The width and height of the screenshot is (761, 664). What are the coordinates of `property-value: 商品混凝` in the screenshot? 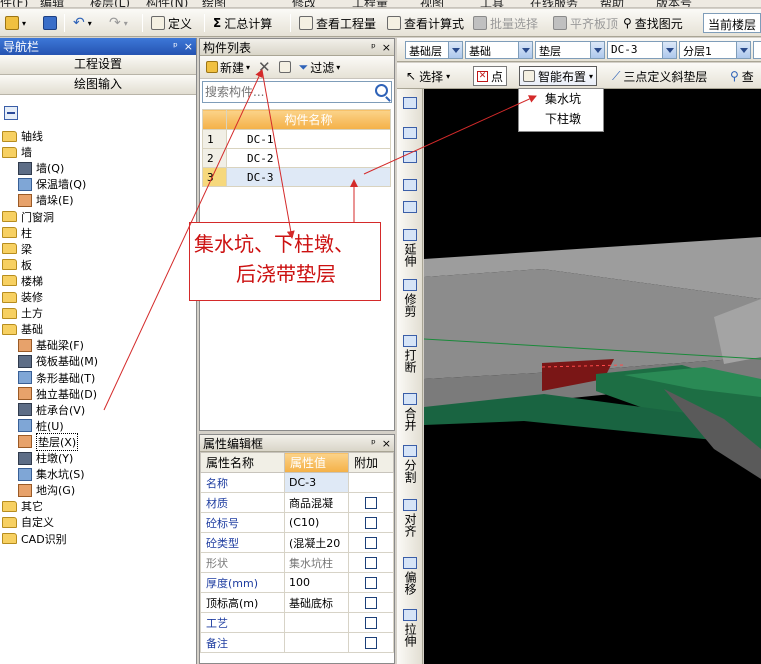 It's located at (316, 502).